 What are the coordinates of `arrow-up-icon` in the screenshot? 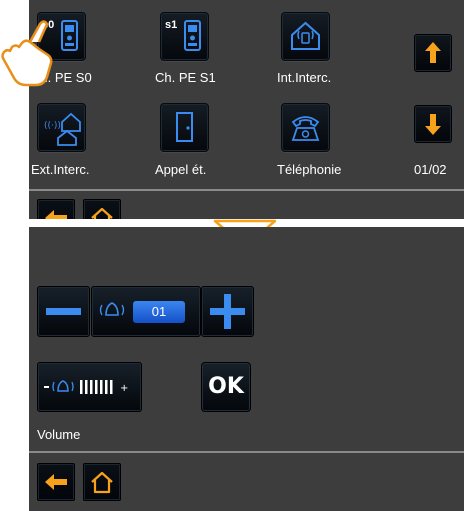 It's located at (433, 52).